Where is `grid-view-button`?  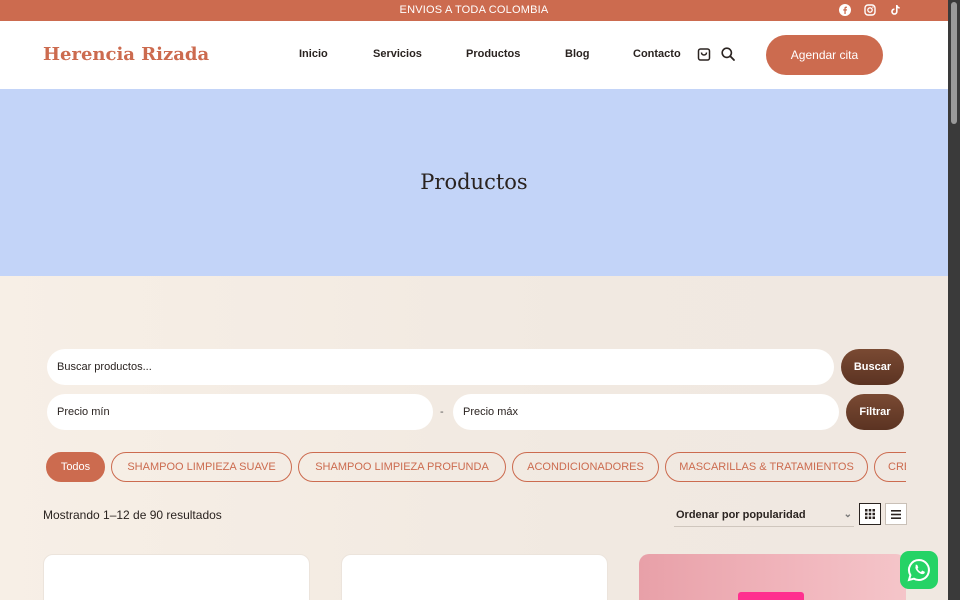
grid-view-button is located at coordinates (870, 514).